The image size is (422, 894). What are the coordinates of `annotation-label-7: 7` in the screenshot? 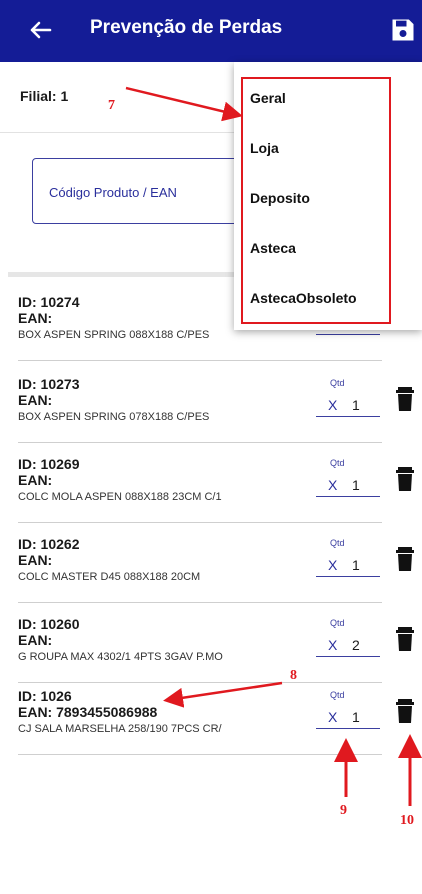 It's located at (111, 105).